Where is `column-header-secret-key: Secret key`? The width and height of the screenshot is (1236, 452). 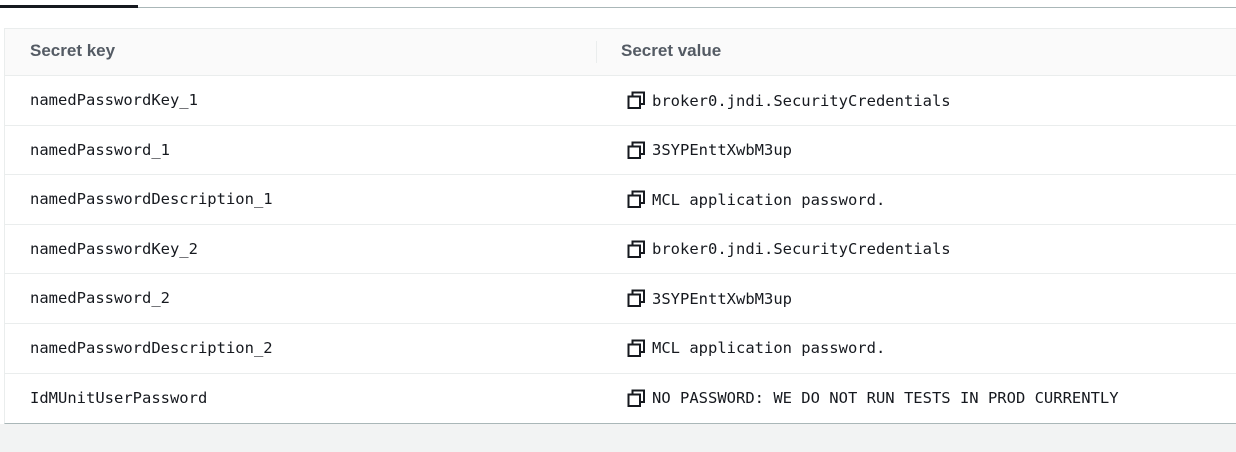 column-header-secret-key: Secret key is located at coordinates (72, 52).